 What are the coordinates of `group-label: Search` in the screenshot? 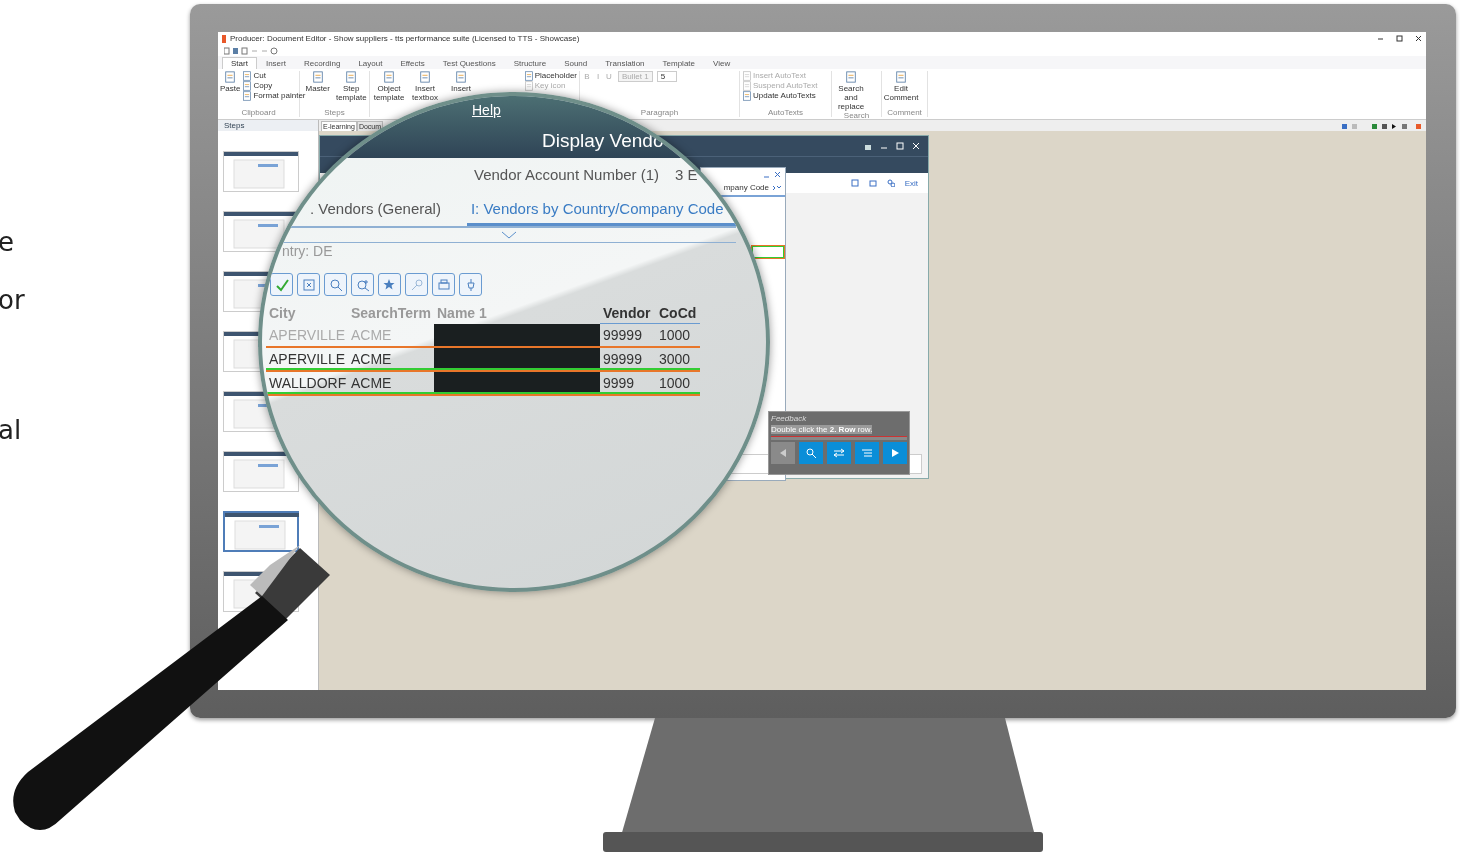 It's located at (856, 115).